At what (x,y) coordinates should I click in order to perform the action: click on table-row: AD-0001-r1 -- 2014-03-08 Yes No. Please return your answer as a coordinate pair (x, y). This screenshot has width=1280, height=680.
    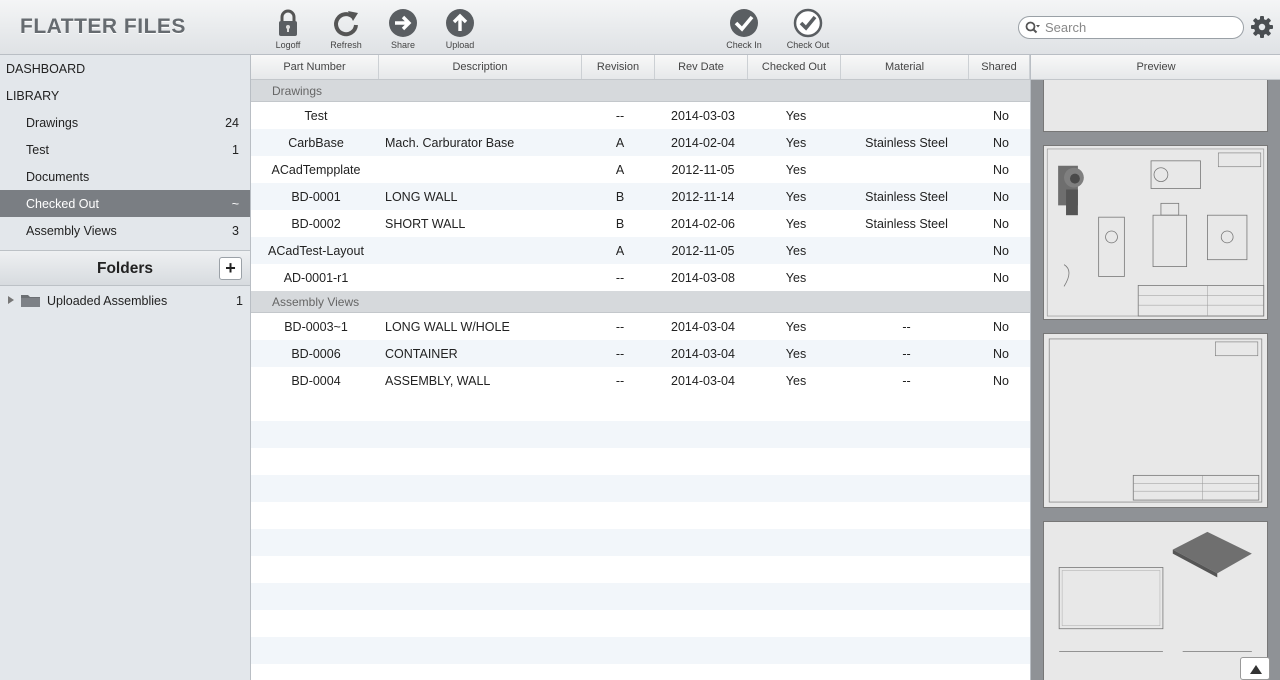
    Looking at the image, I should click on (640, 277).